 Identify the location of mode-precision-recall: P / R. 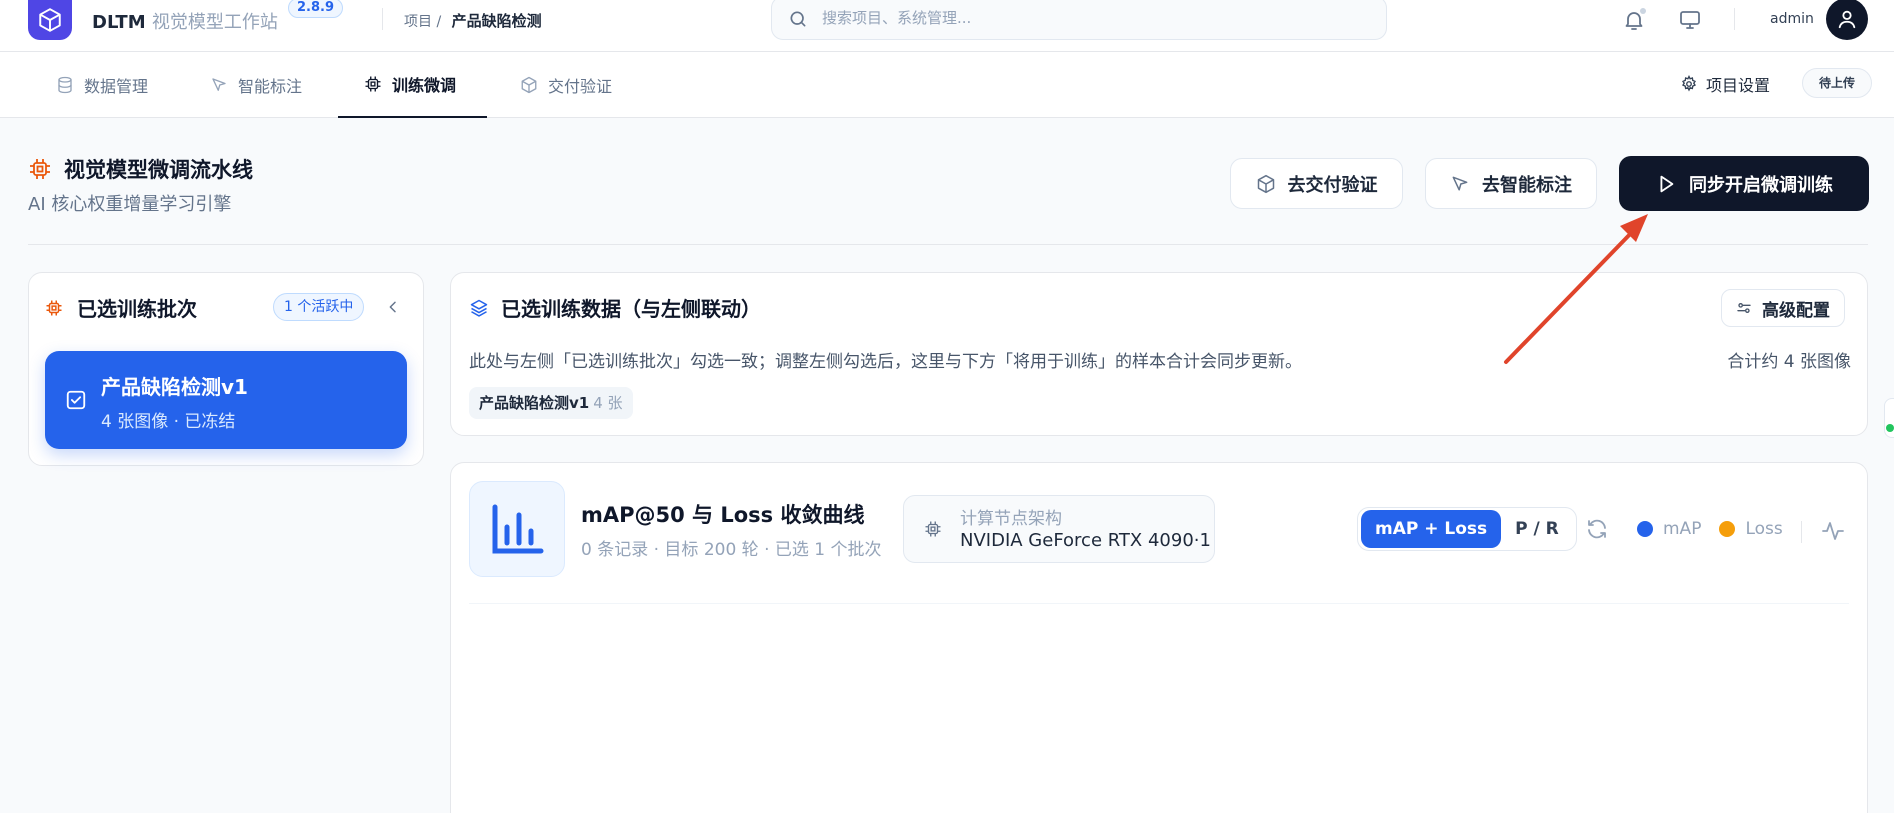
(1537, 529).